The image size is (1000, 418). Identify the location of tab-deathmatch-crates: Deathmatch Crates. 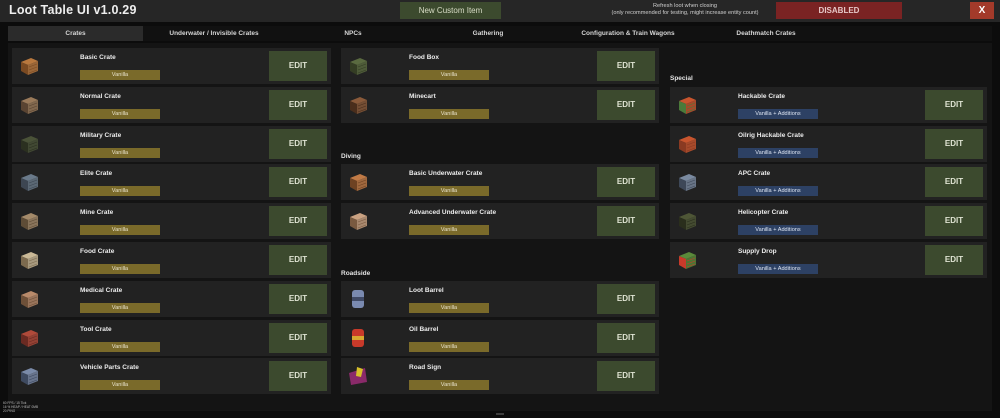
(766, 33).